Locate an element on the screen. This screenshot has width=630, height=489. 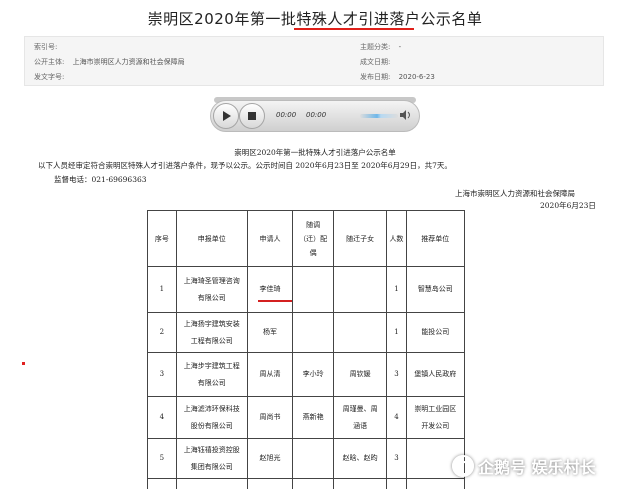
row-seq: 1 is located at coordinates (162, 289).